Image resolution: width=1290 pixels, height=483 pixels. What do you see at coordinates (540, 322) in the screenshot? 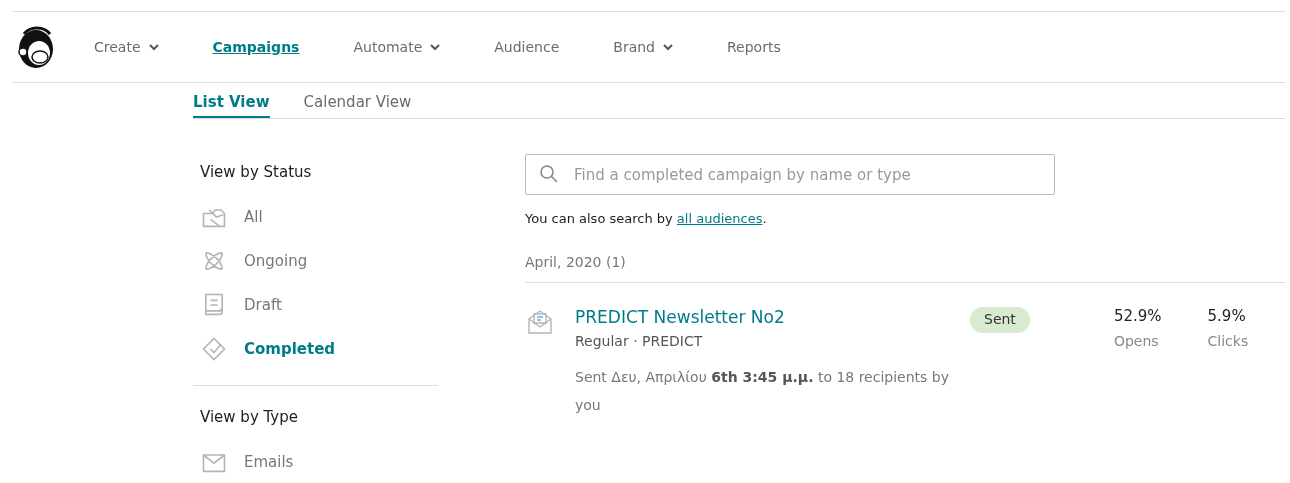
I see `envelope-icon` at bounding box center [540, 322].